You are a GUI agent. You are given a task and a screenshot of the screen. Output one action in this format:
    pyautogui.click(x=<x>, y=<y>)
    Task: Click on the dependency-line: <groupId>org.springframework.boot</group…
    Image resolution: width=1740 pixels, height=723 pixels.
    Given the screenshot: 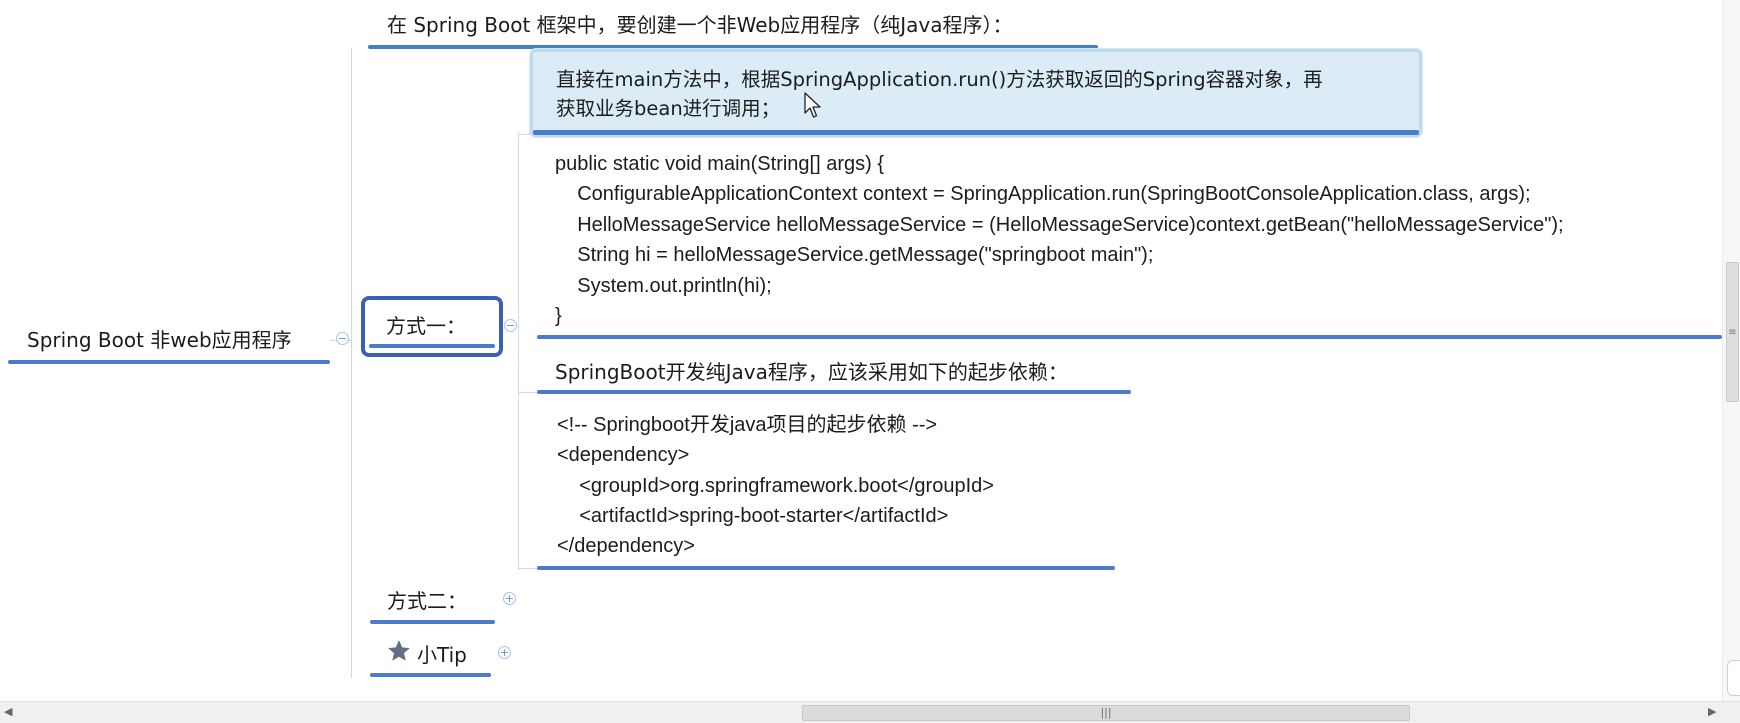 What is the action you would take?
    pyautogui.click(x=775, y=486)
    